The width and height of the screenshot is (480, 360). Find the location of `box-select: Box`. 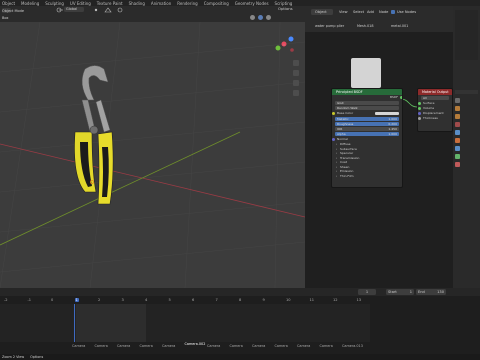

box-select: Box is located at coordinates (5, 18).